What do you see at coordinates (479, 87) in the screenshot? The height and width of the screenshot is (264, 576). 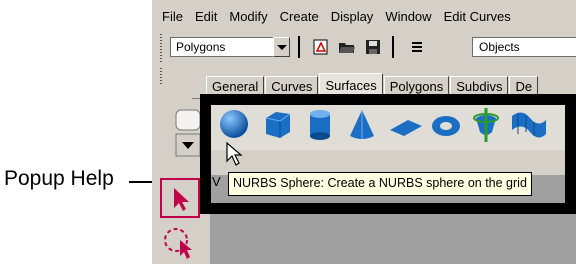 I see `tab-subdivs: Subdivs` at bounding box center [479, 87].